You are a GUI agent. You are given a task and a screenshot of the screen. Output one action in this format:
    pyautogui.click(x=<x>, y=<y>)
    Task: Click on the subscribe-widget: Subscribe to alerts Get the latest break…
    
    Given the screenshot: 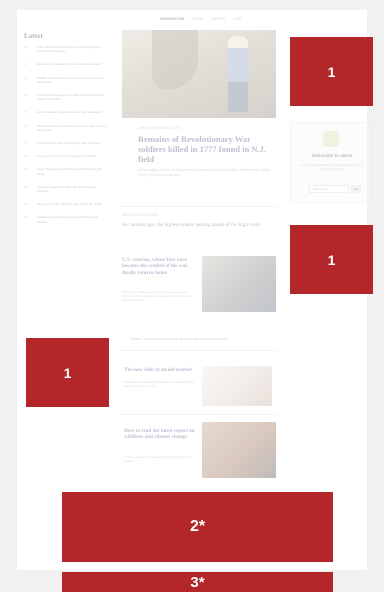 What is the action you would take?
    pyautogui.click(x=331, y=163)
    